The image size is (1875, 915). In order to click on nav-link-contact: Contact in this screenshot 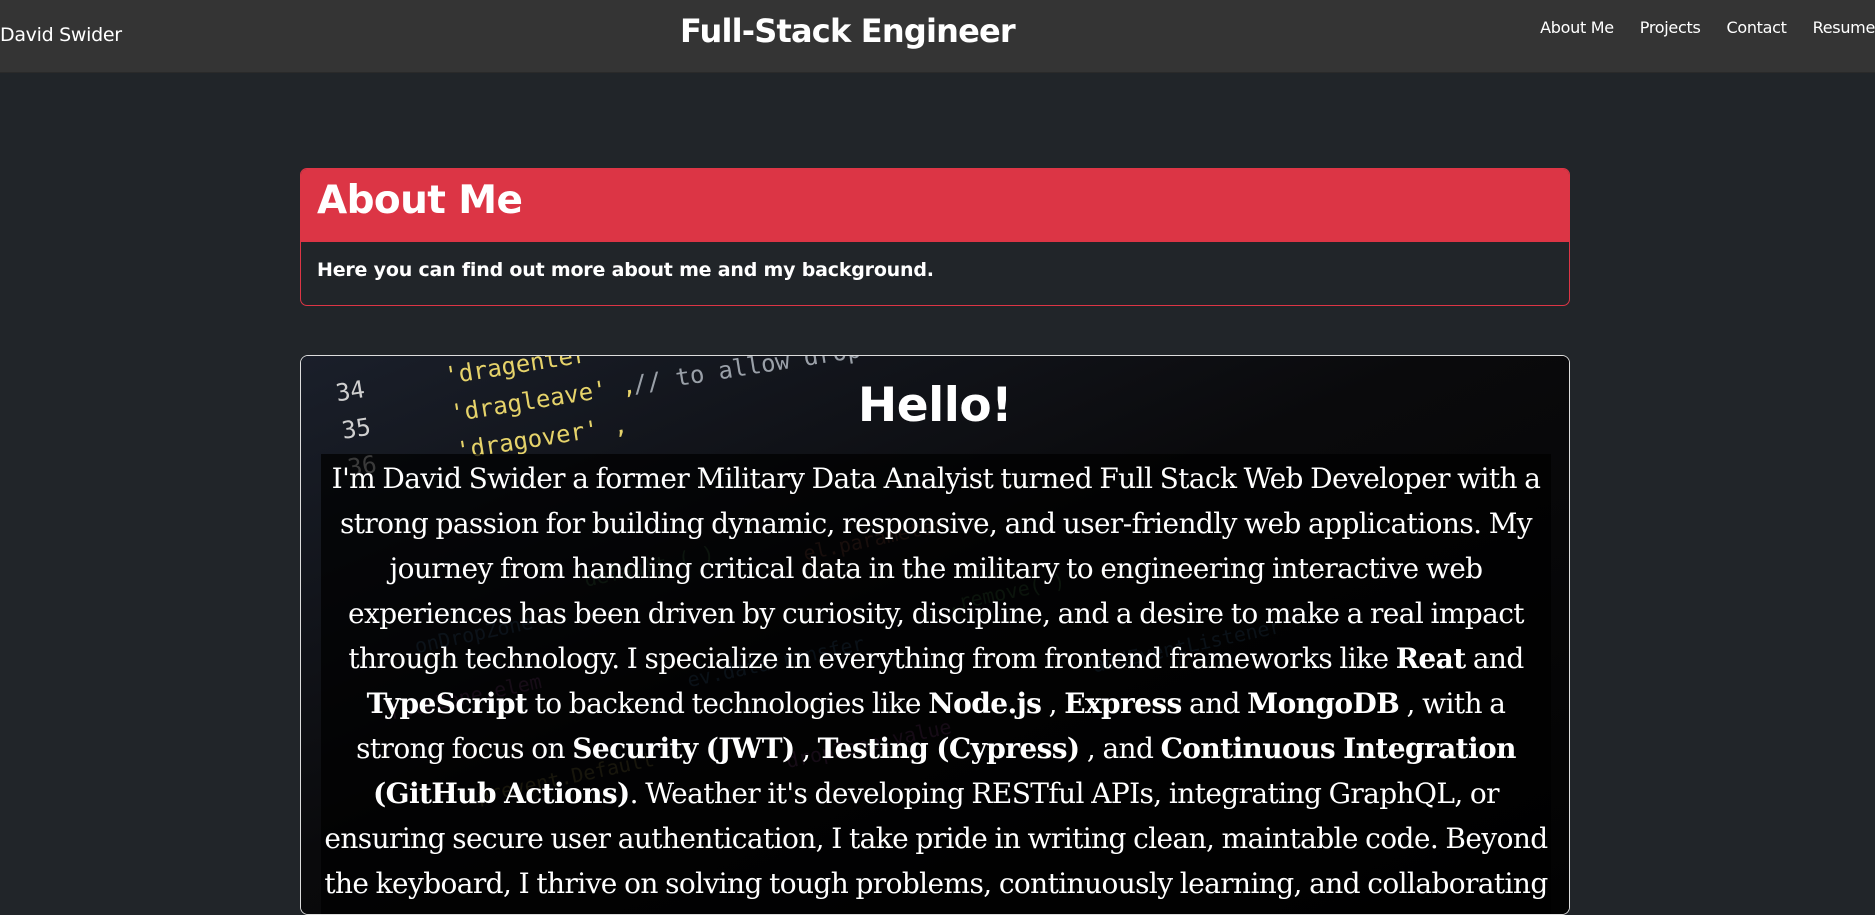, I will do `click(1756, 27)`.